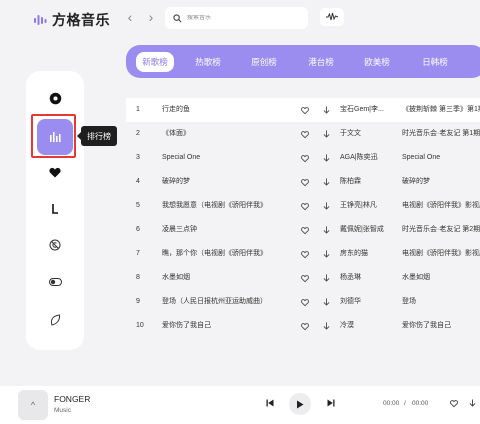  I want to click on song-title: 破碎的梦, so click(237, 182).